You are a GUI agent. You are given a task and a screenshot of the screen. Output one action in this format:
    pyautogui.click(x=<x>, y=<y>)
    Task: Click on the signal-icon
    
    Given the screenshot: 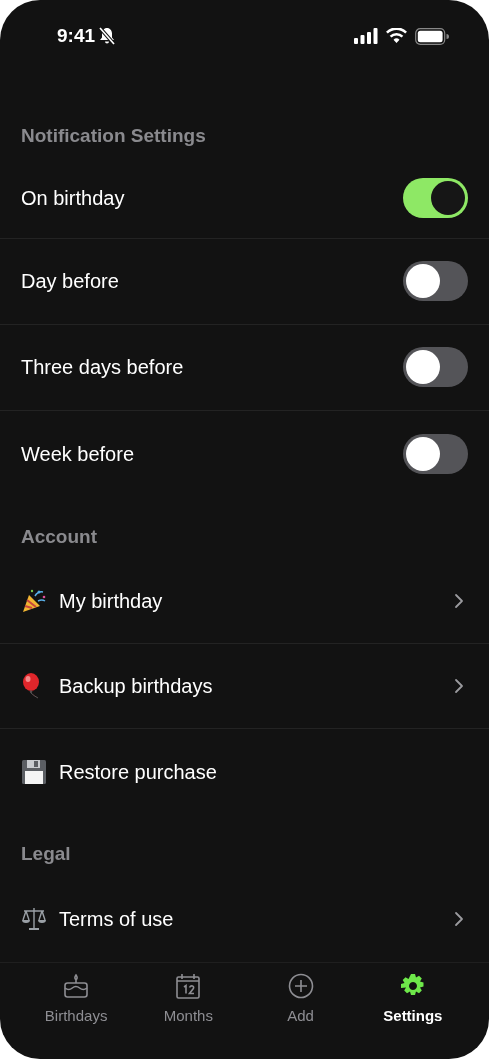 What is the action you would take?
    pyautogui.click(x=366, y=36)
    